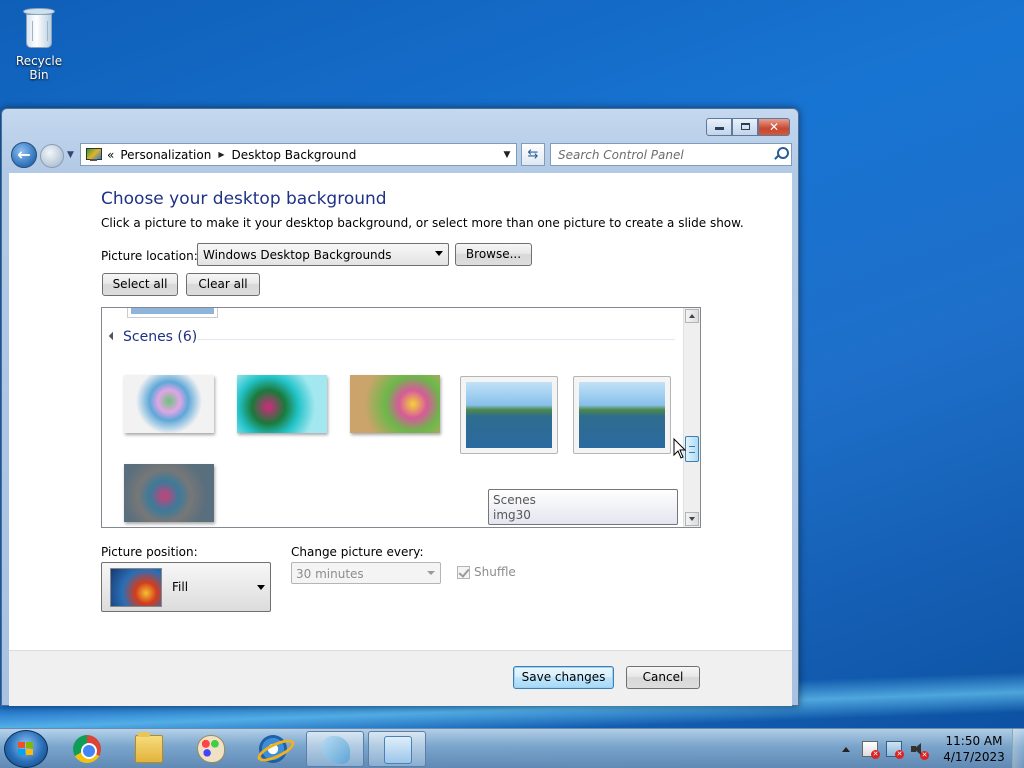 The height and width of the screenshot is (768, 1024). I want to click on show-desktop-button, so click(1018, 748).